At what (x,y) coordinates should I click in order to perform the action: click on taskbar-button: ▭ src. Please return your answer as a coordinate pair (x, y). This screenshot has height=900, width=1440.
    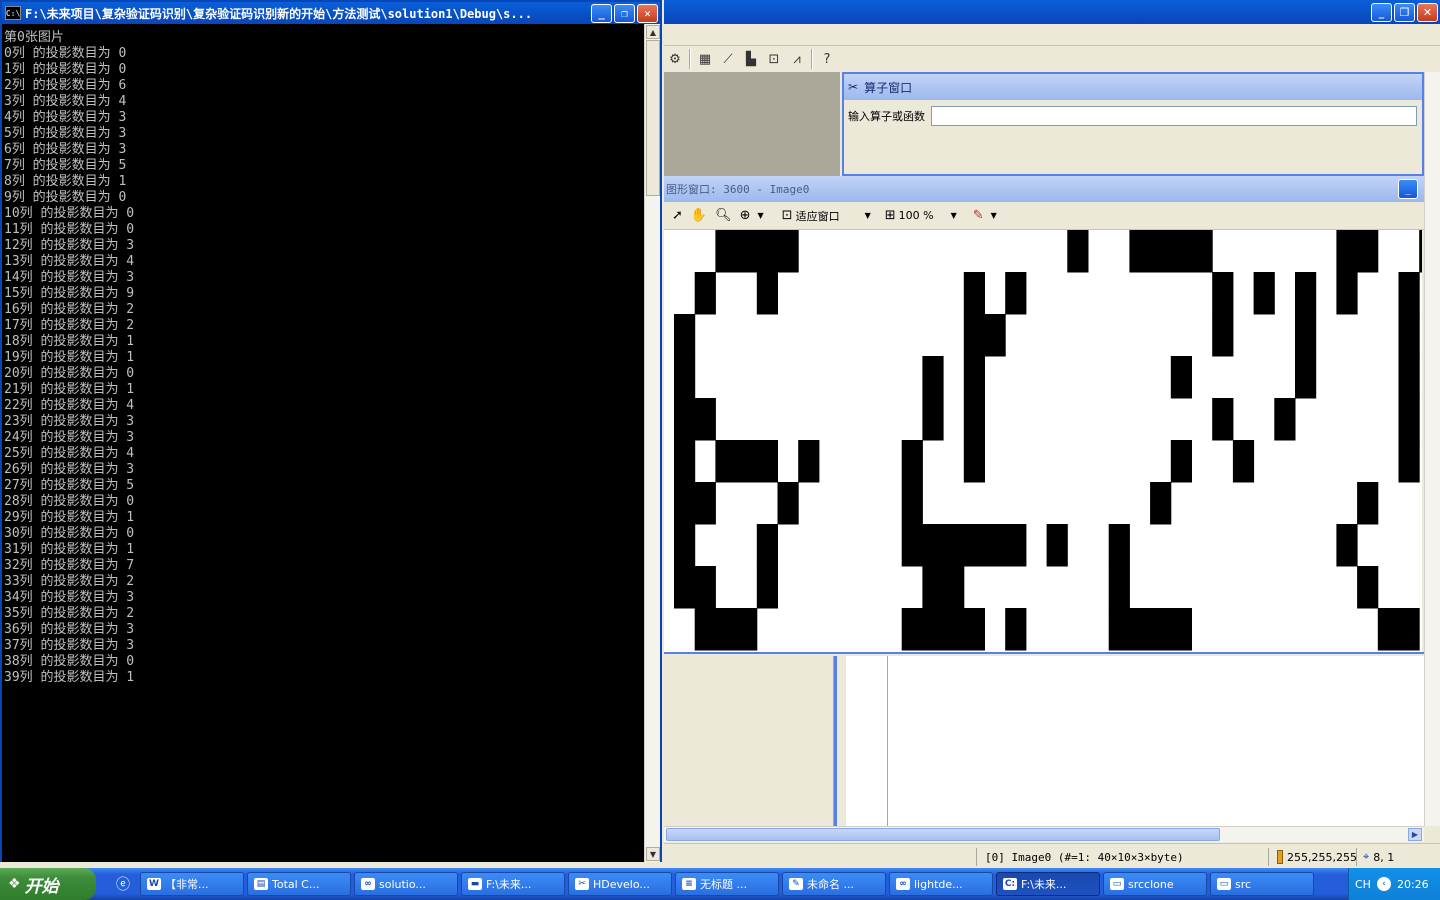
    Looking at the image, I should click on (1262, 884).